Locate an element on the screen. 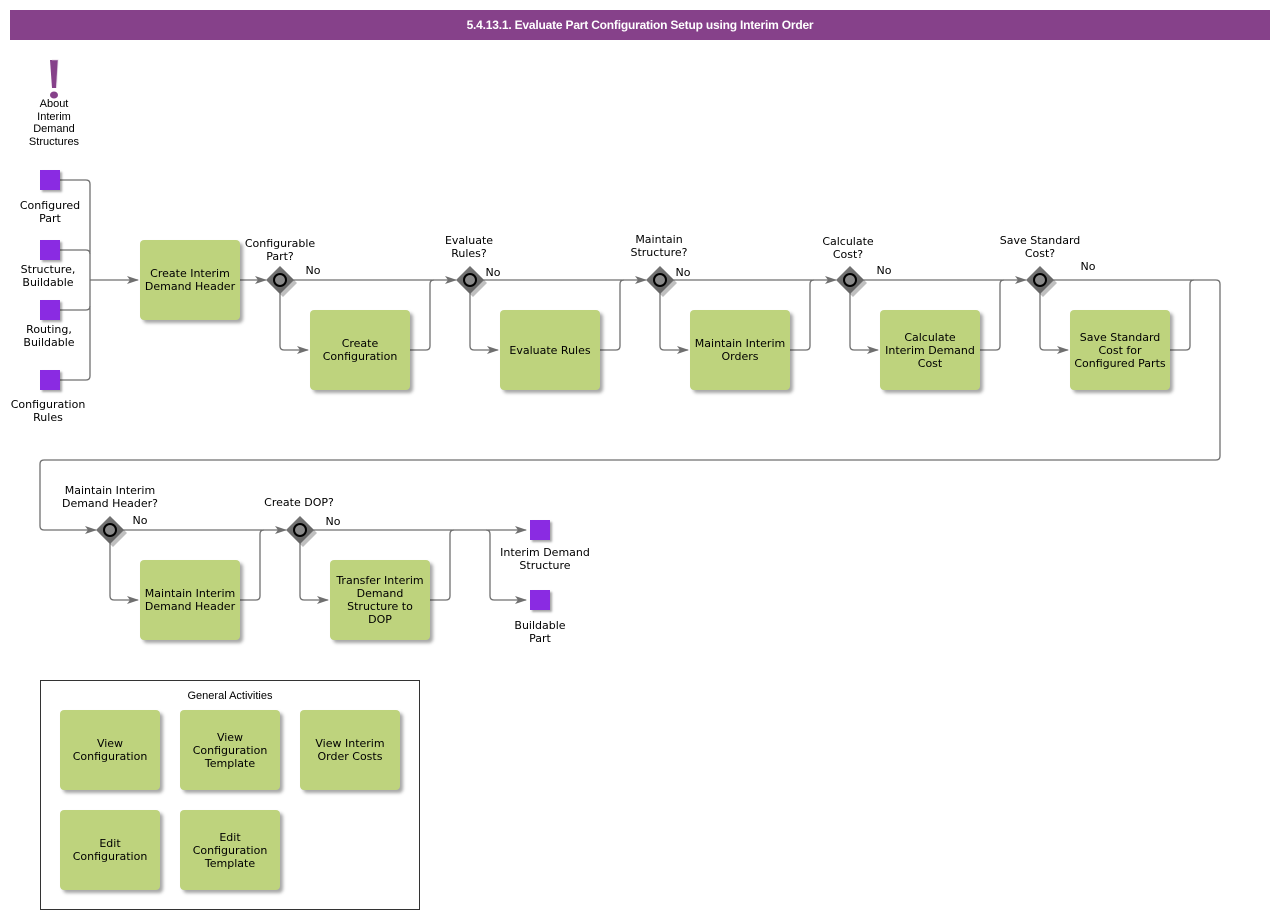 The height and width of the screenshot is (920, 1280). task-transfer-to-dop: Transfer Interim Demand Structure to DOP is located at coordinates (380, 600).